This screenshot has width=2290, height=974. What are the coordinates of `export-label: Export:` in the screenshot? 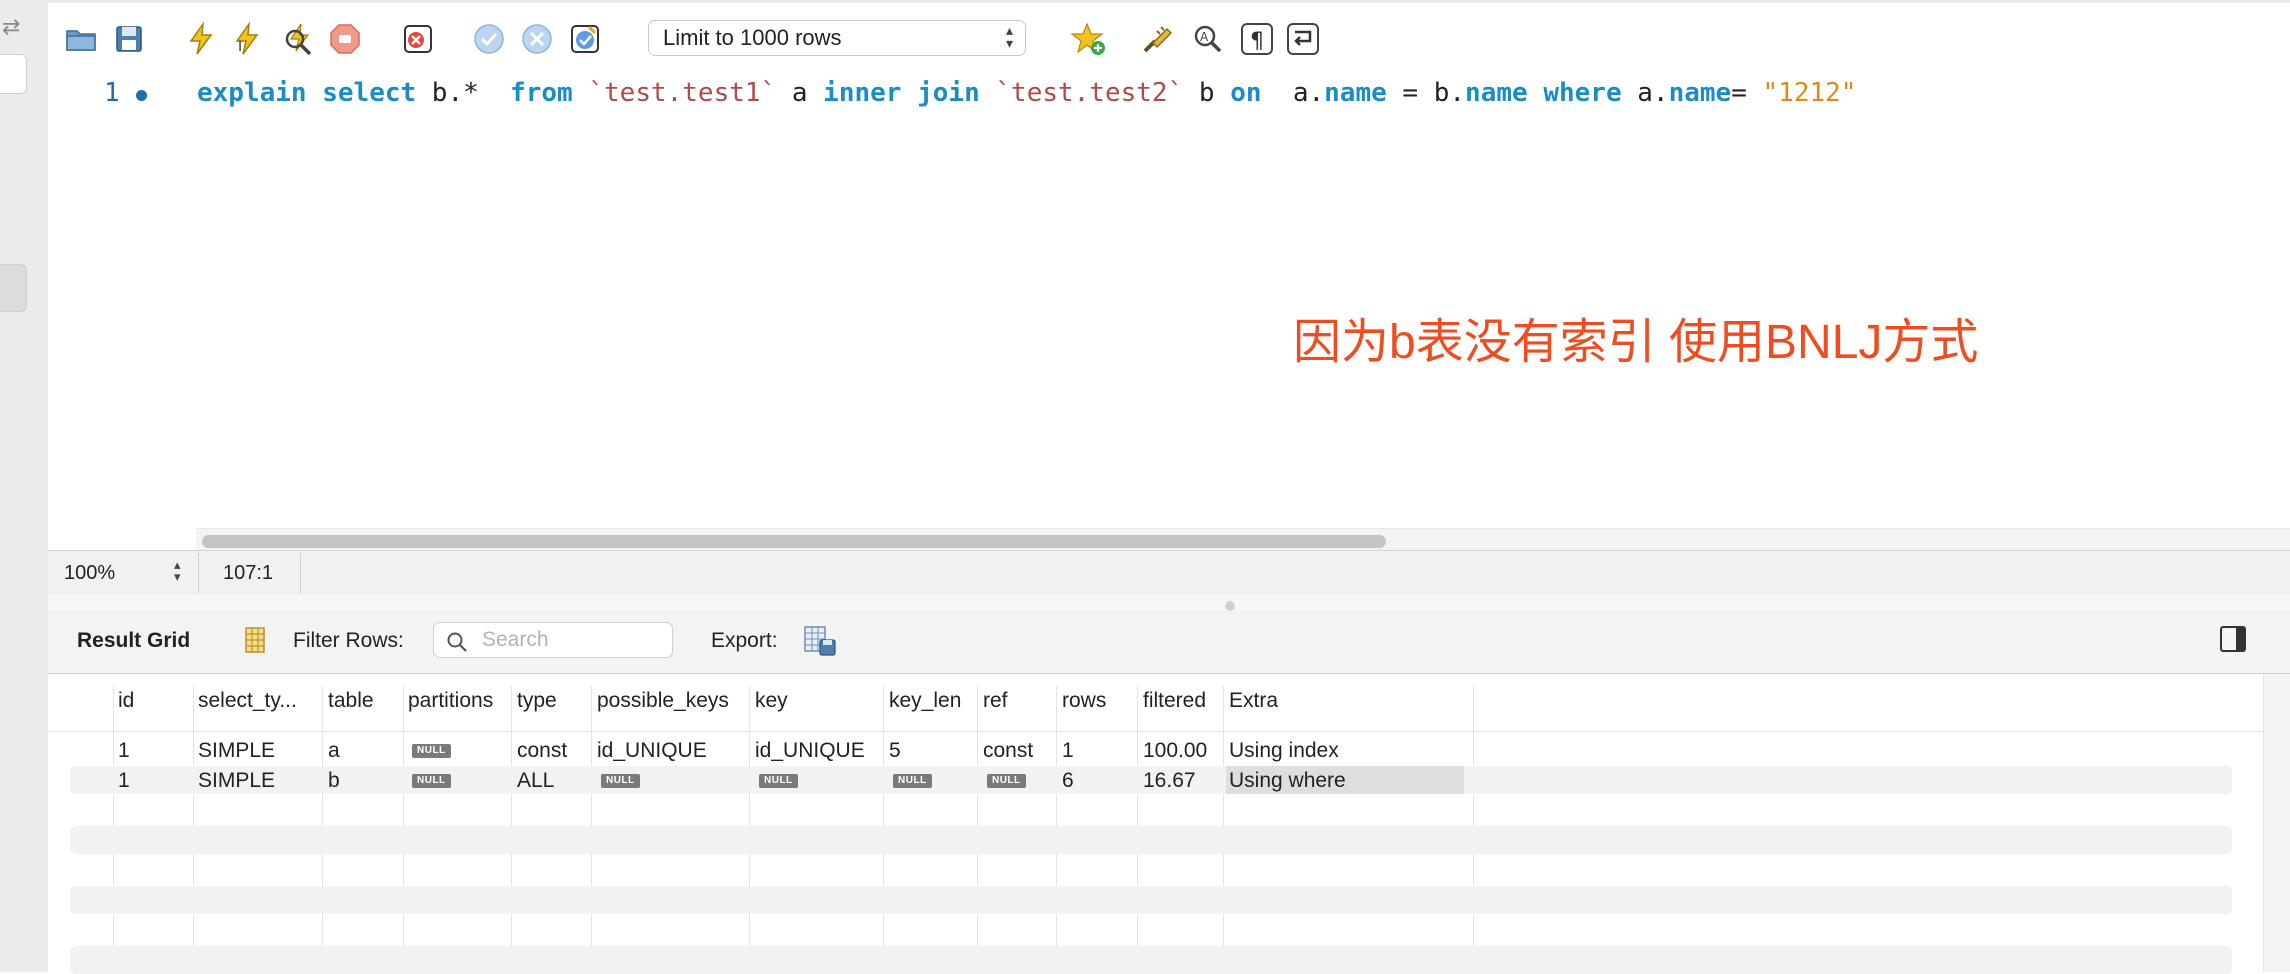 It's located at (744, 640).